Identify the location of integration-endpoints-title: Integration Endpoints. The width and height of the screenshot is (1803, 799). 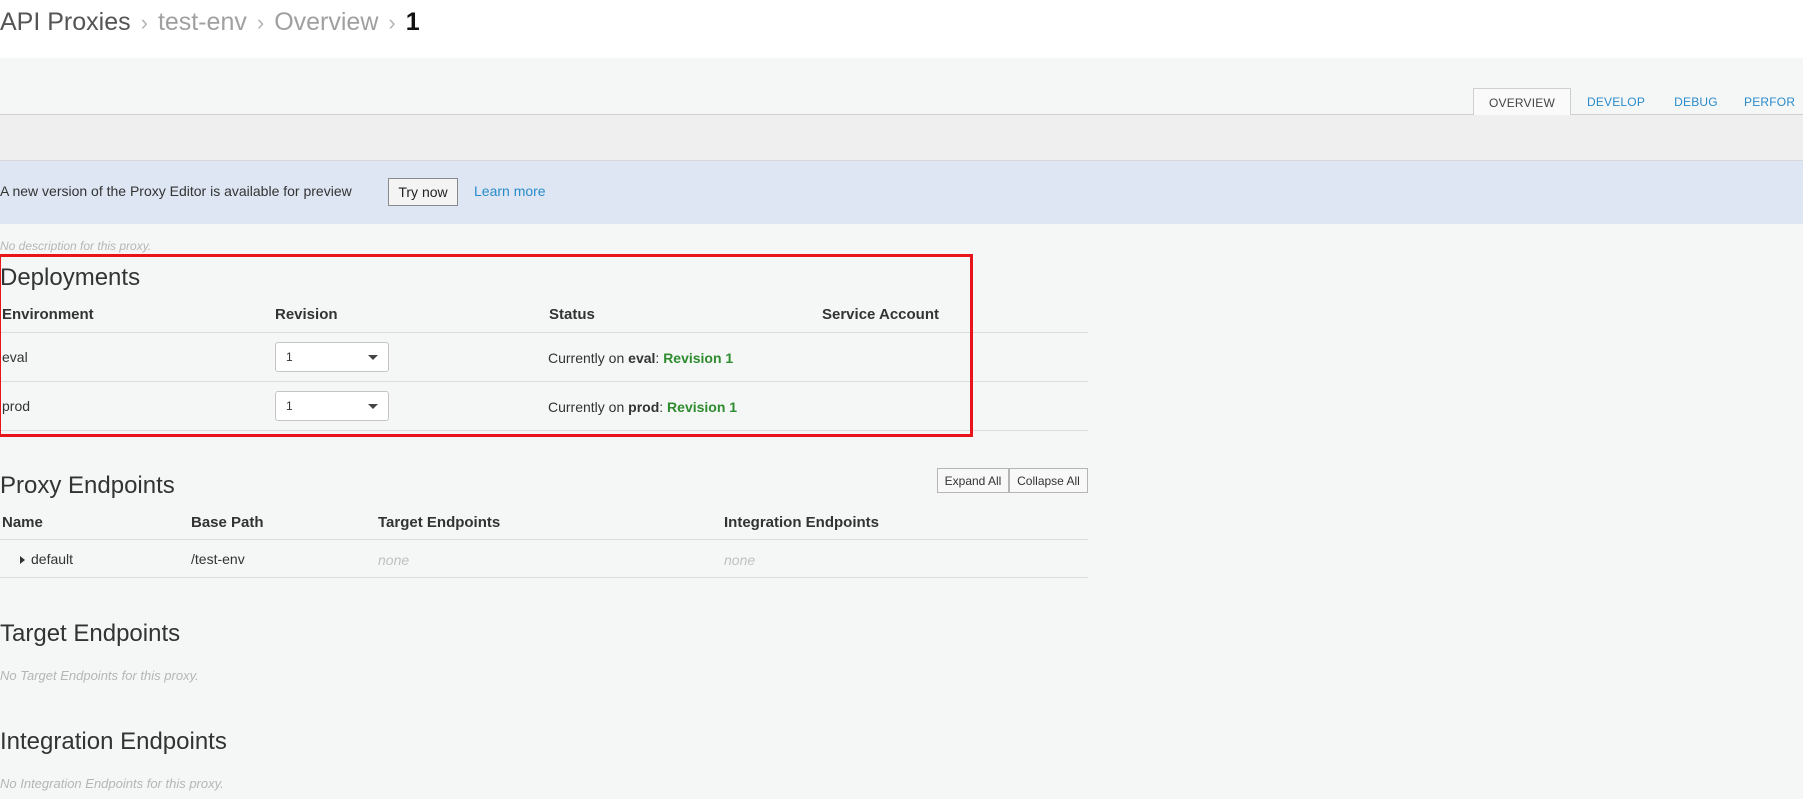
(113, 741).